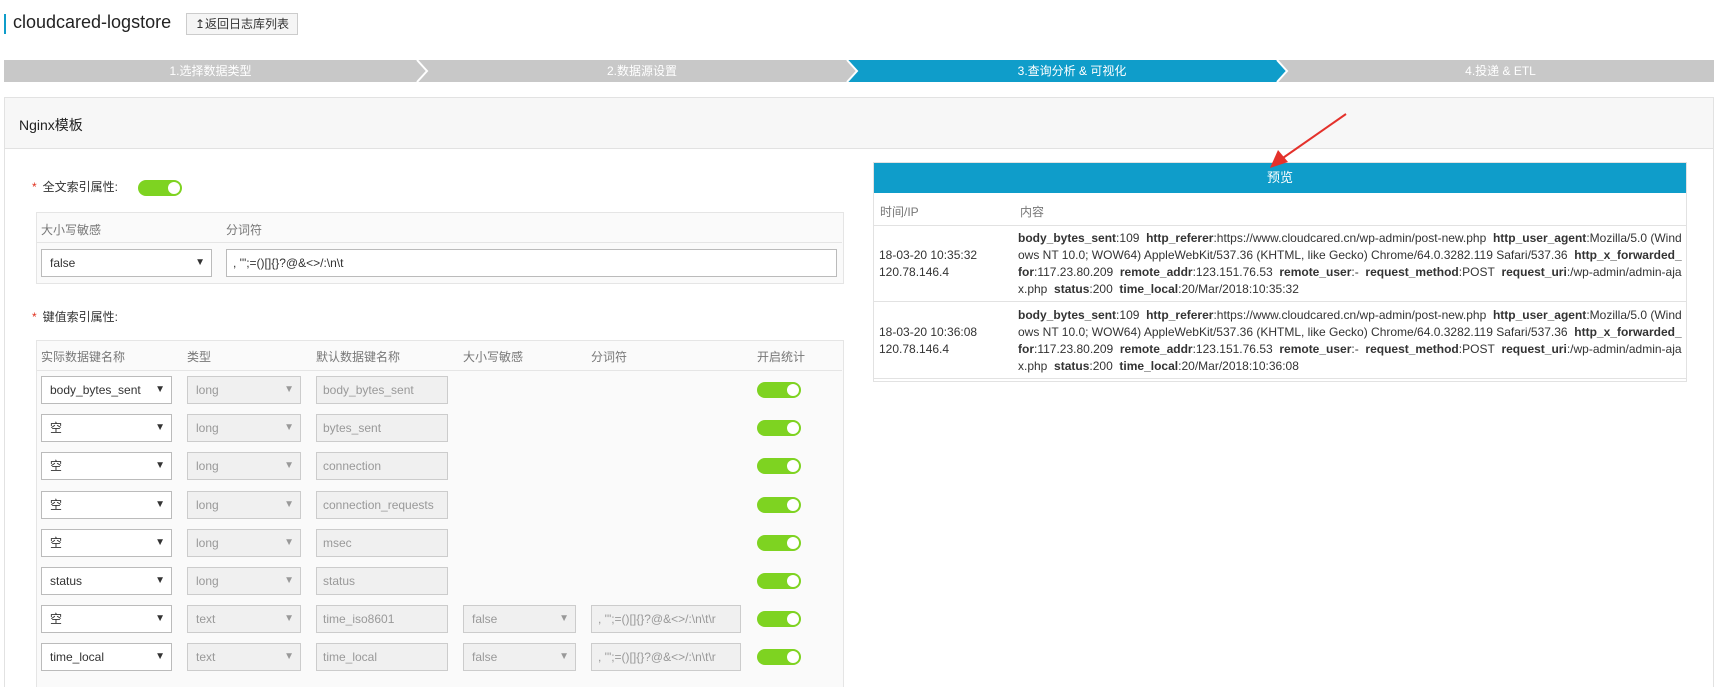 The image size is (1716, 687). I want to click on fulltext-case-select: false ▼, so click(126, 263).